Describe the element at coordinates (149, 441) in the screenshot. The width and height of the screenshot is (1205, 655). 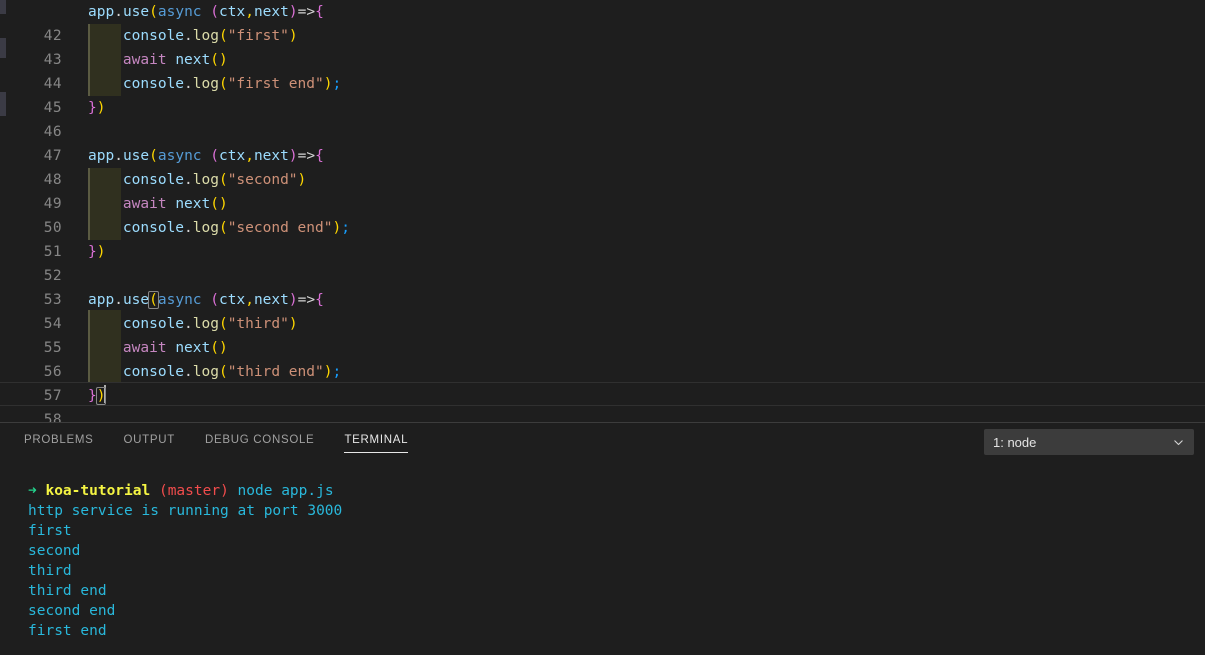
I see `tab-output: OUTPUT` at that location.